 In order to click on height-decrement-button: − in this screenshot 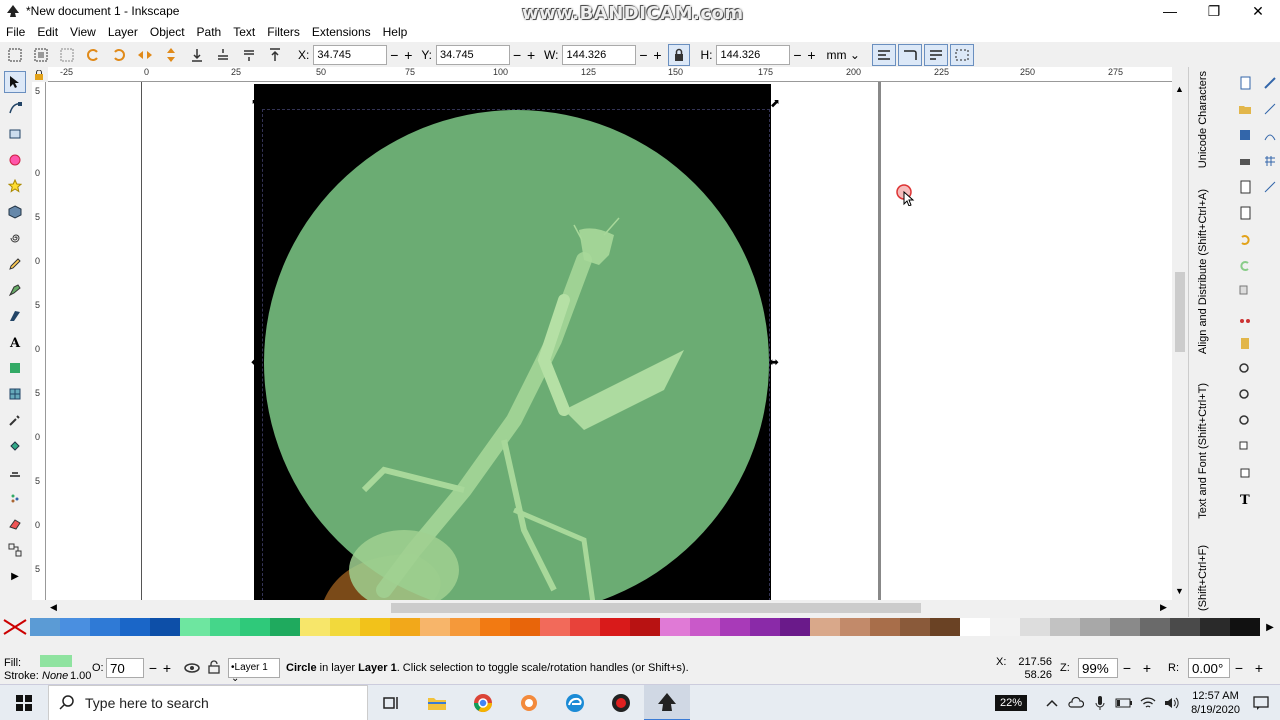, I will do `click(797, 55)`.